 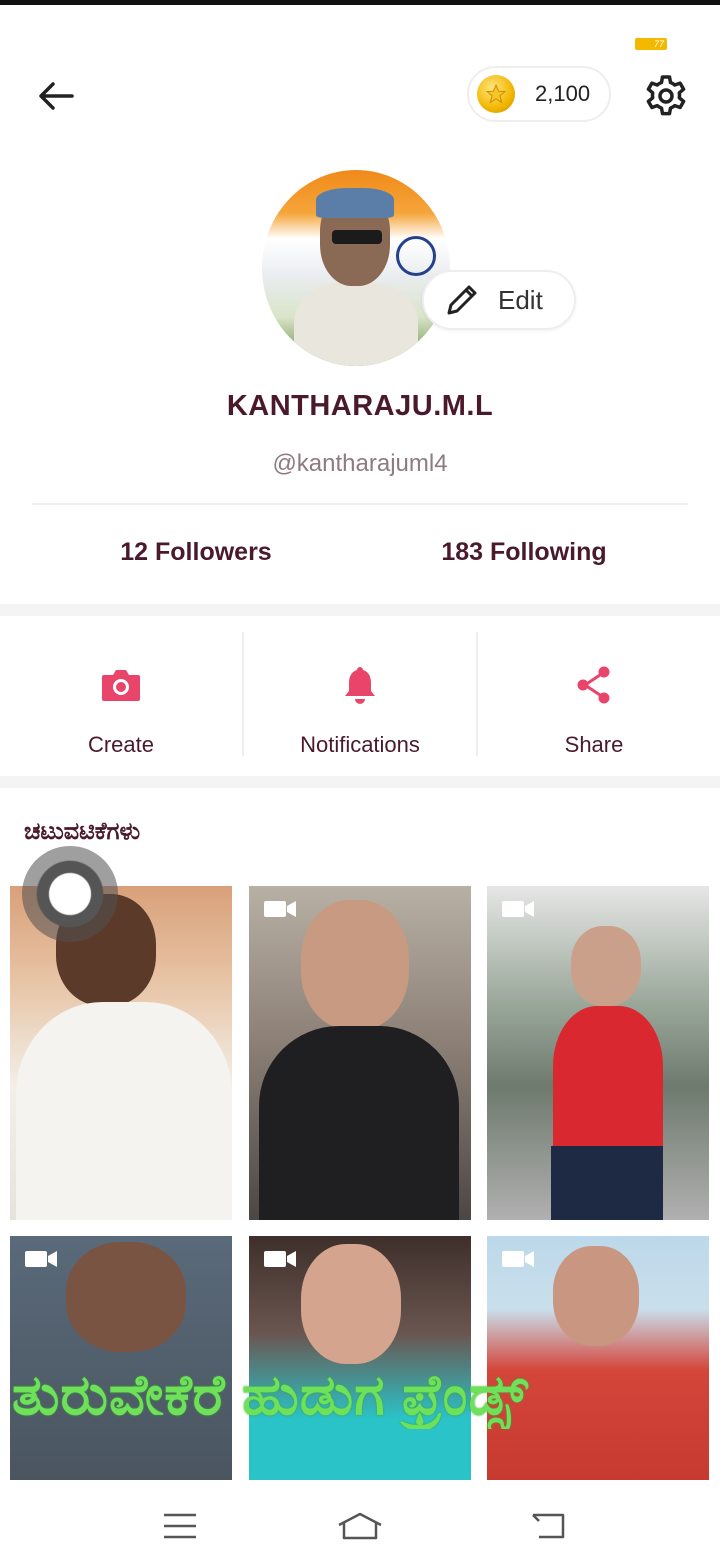 I want to click on share-icon, so click(x=593, y=685).